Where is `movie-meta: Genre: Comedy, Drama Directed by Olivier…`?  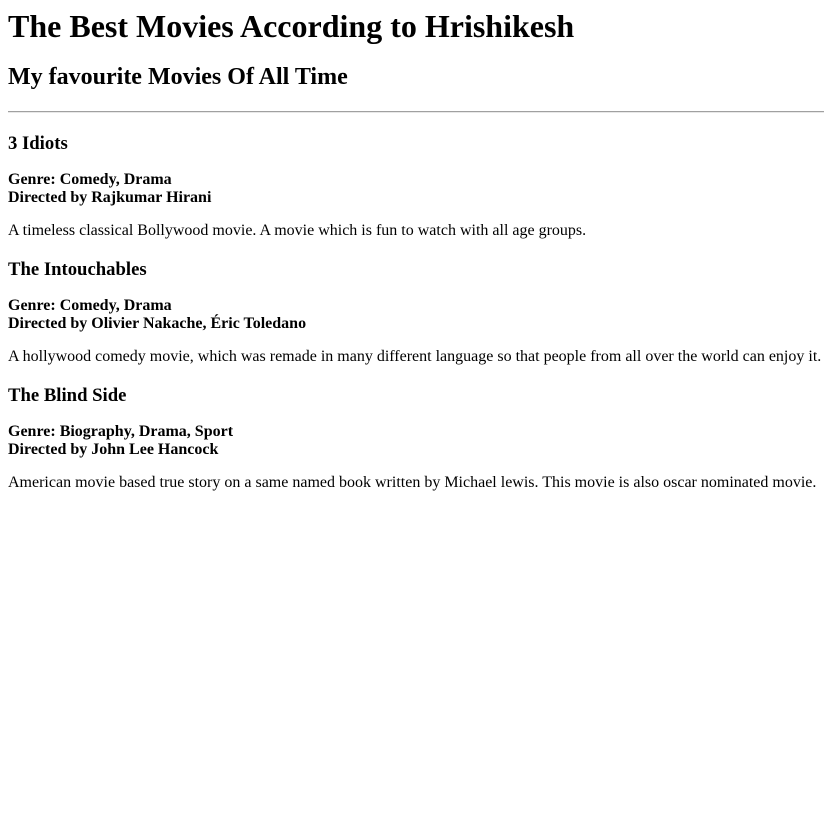 movie-meta: Genre: Comedy, Drama Directed by Olivier… is located at coordinates (416, 315).